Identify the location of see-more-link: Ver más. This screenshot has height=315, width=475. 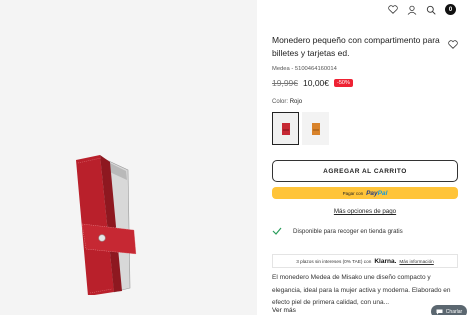
(284, 310).